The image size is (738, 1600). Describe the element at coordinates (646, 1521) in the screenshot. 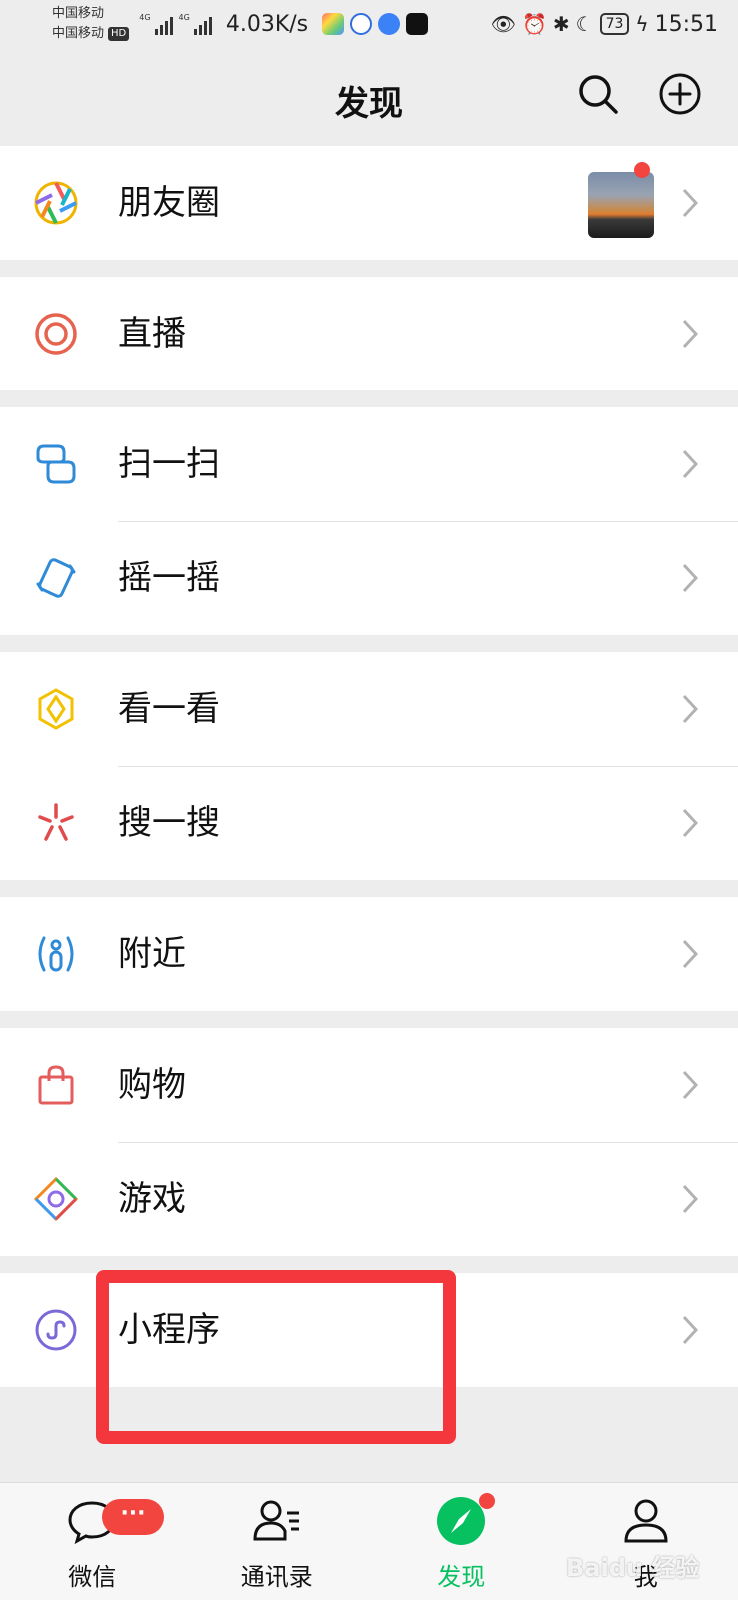

I see `profile-icon` at that location.